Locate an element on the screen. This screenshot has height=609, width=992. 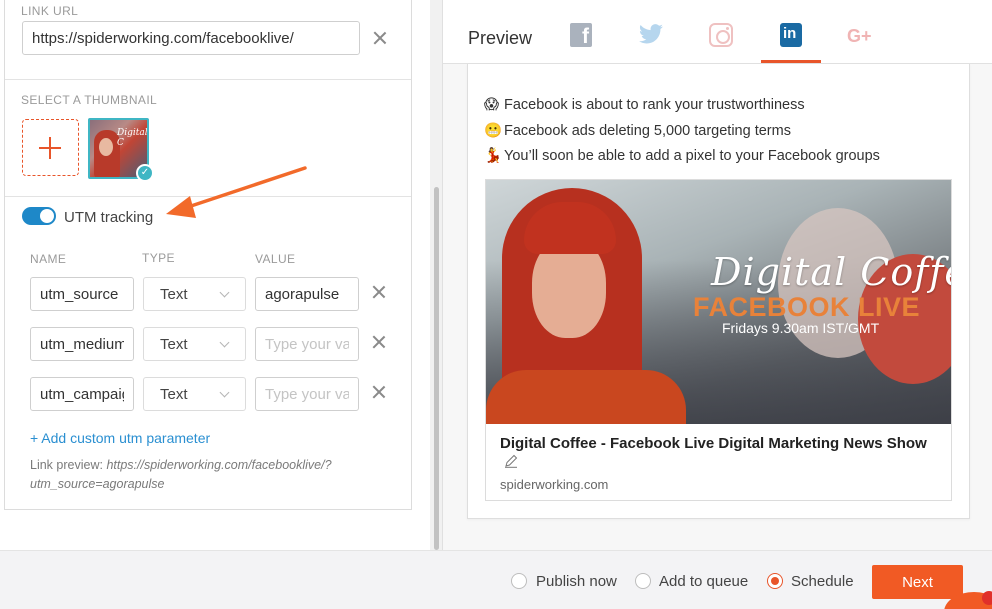
article-image-headline: FACEBOOK LIVE is located at coordinates (807, 307).